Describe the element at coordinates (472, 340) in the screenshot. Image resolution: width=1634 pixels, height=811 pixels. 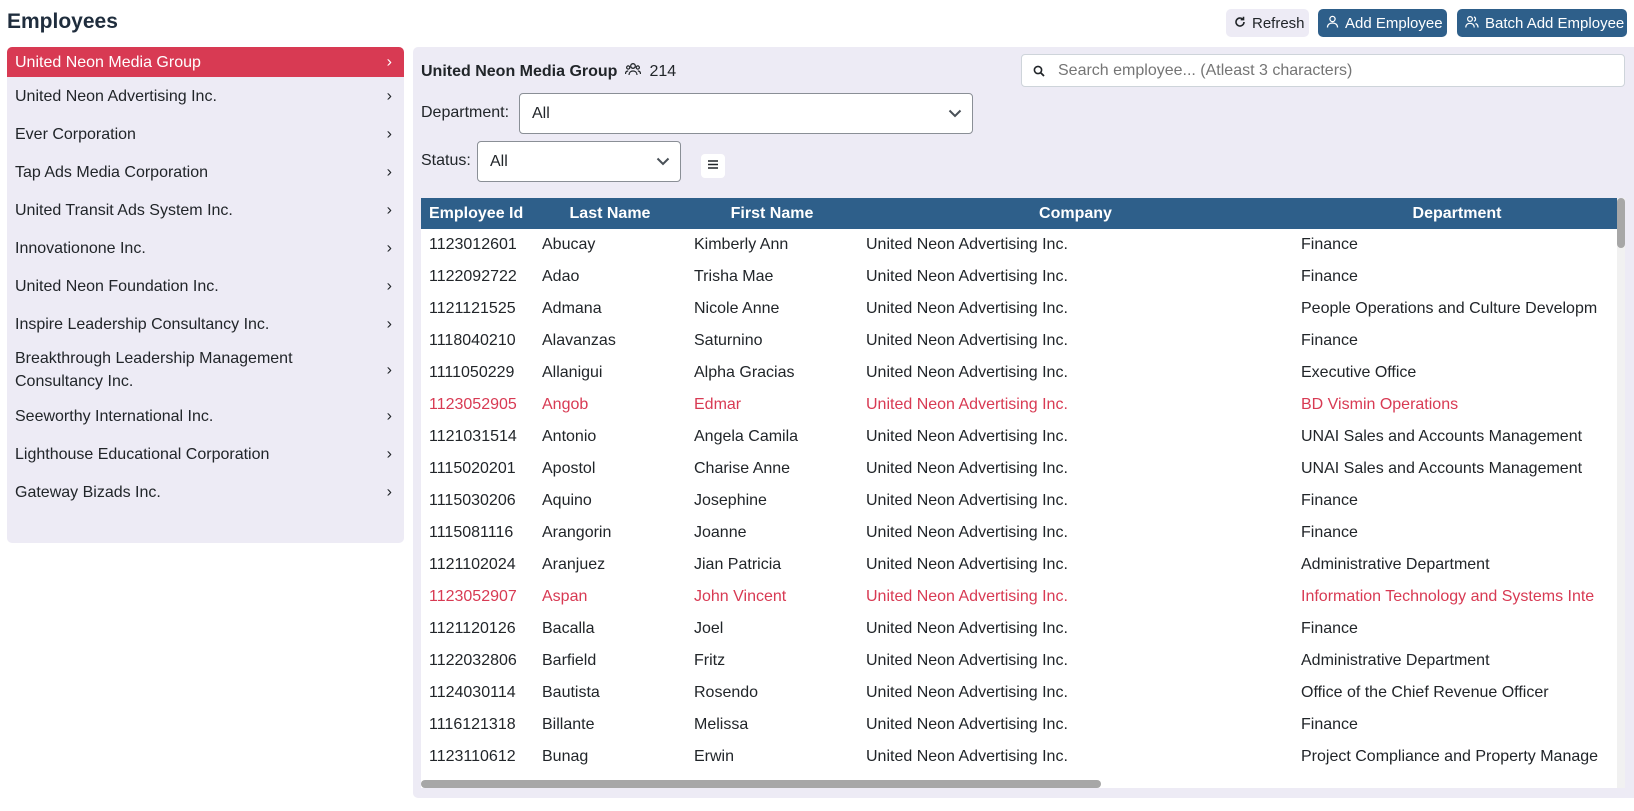
I see `cell-employee-id: 1118040210` at that location.